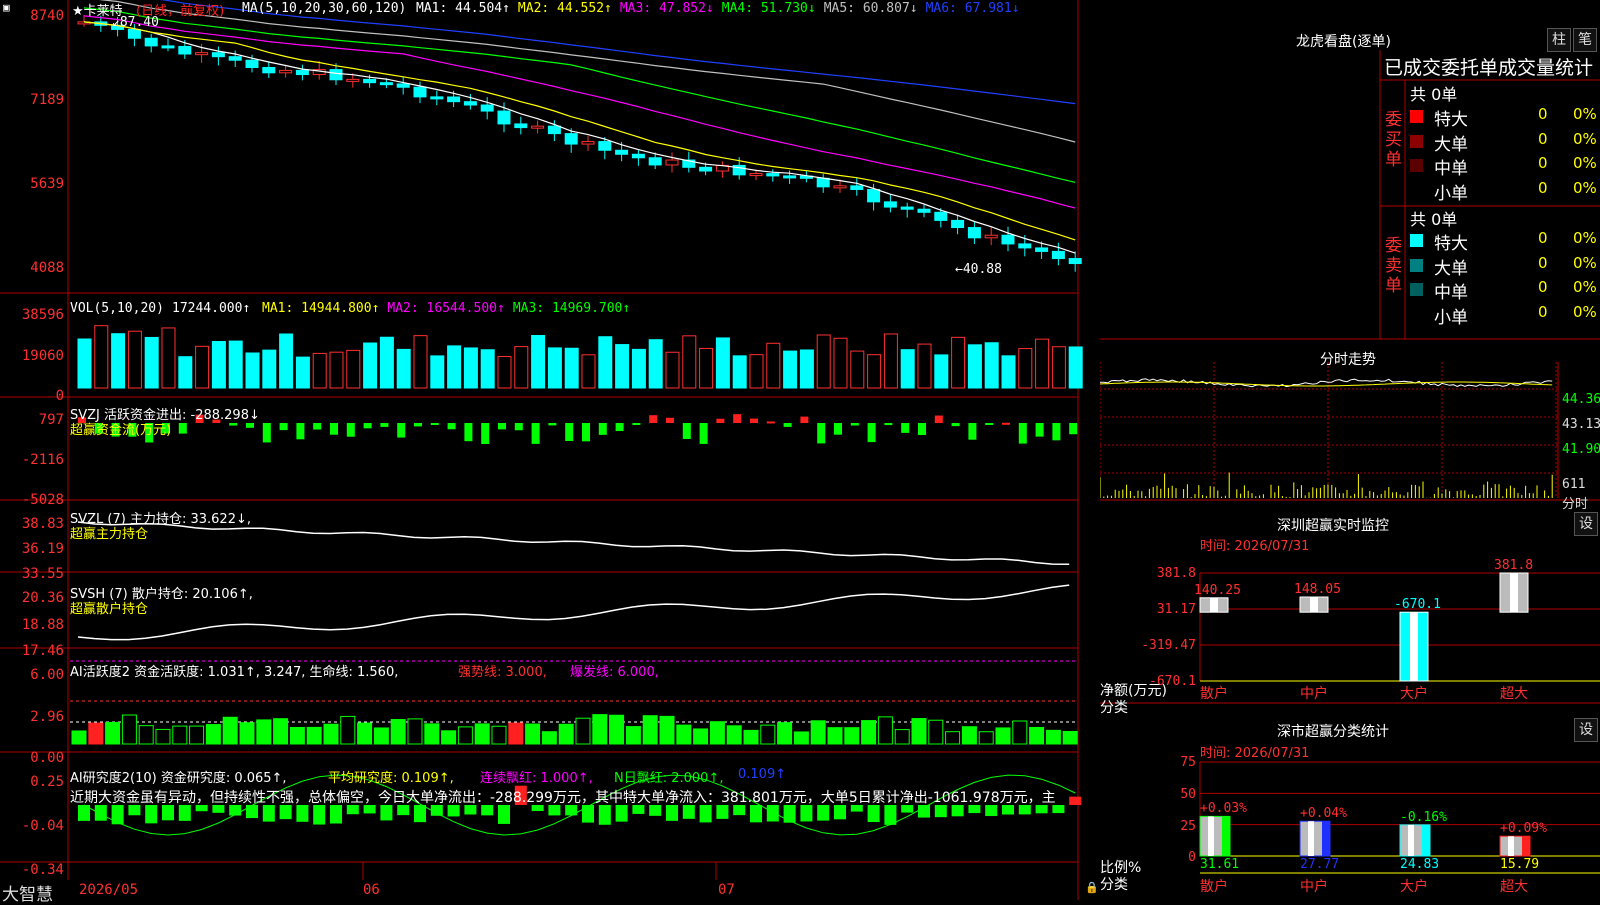  What do you see at coordinates (47, 184) in the screenshot?
I see `price-tick: 5639` at bounding box center [47, 184].